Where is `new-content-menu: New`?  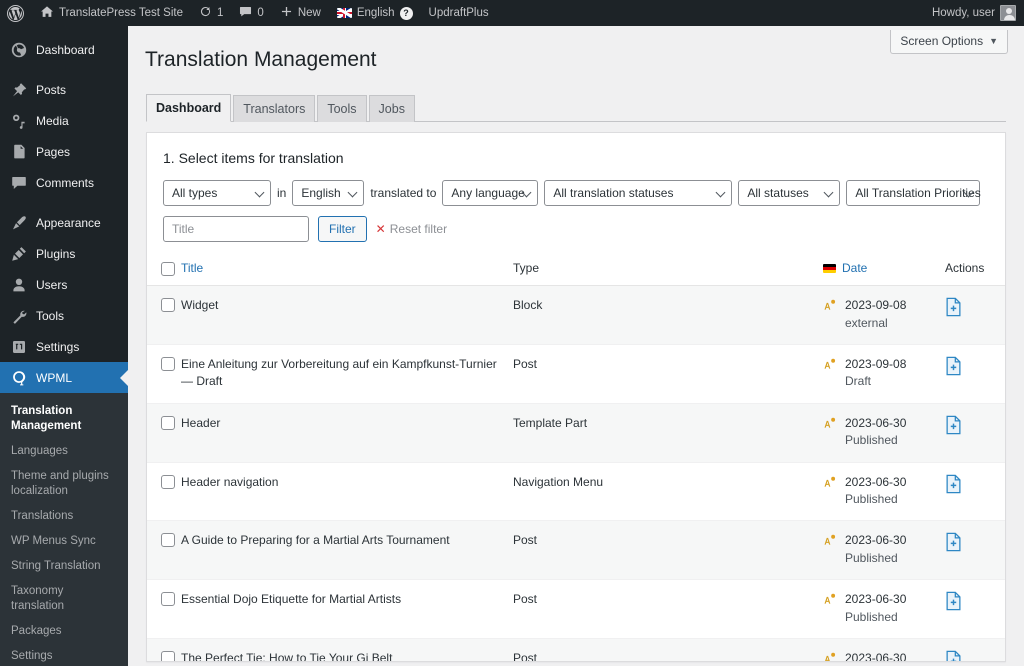 new-content-menu: New is located at coordinates (300, 13).